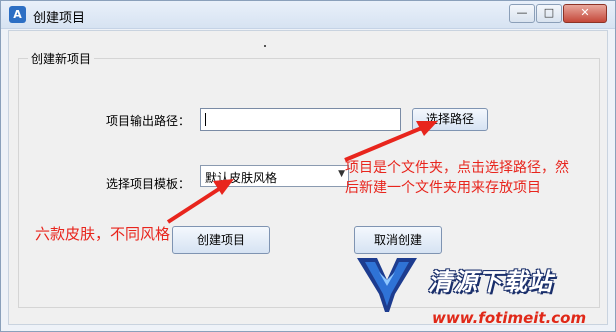 This screenshot has width=616, height=332. What do you see at coordinates (443, 188) in the screenshot?
I see `annotation-path-line2: 后新建一个文件夹用来存放项目` at bounding box center [443, 188].